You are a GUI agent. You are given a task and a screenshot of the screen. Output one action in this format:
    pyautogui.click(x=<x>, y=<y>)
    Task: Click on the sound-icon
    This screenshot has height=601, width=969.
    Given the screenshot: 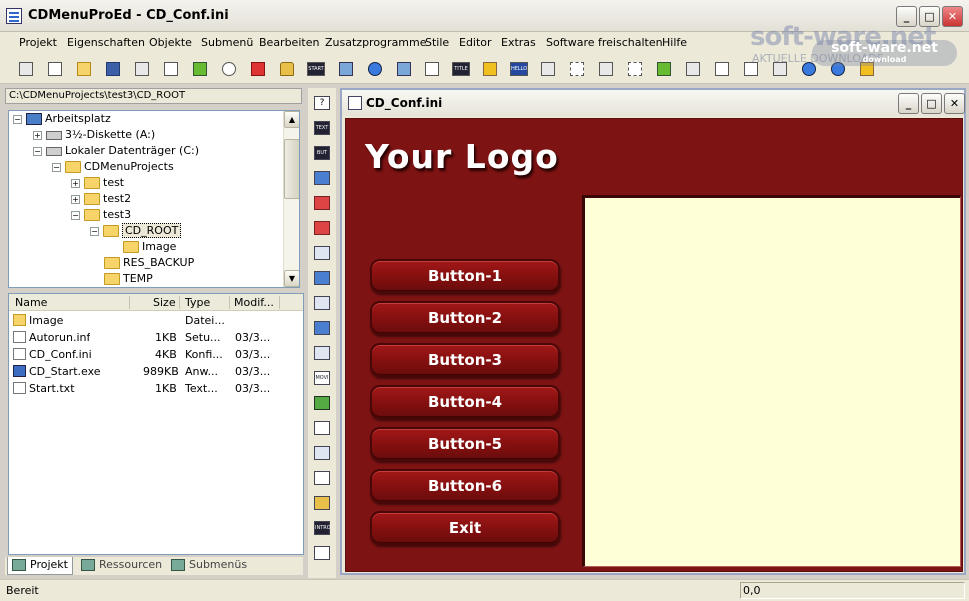 What is the action you would take?
    pyautogui.click(x=490, y=69)
    